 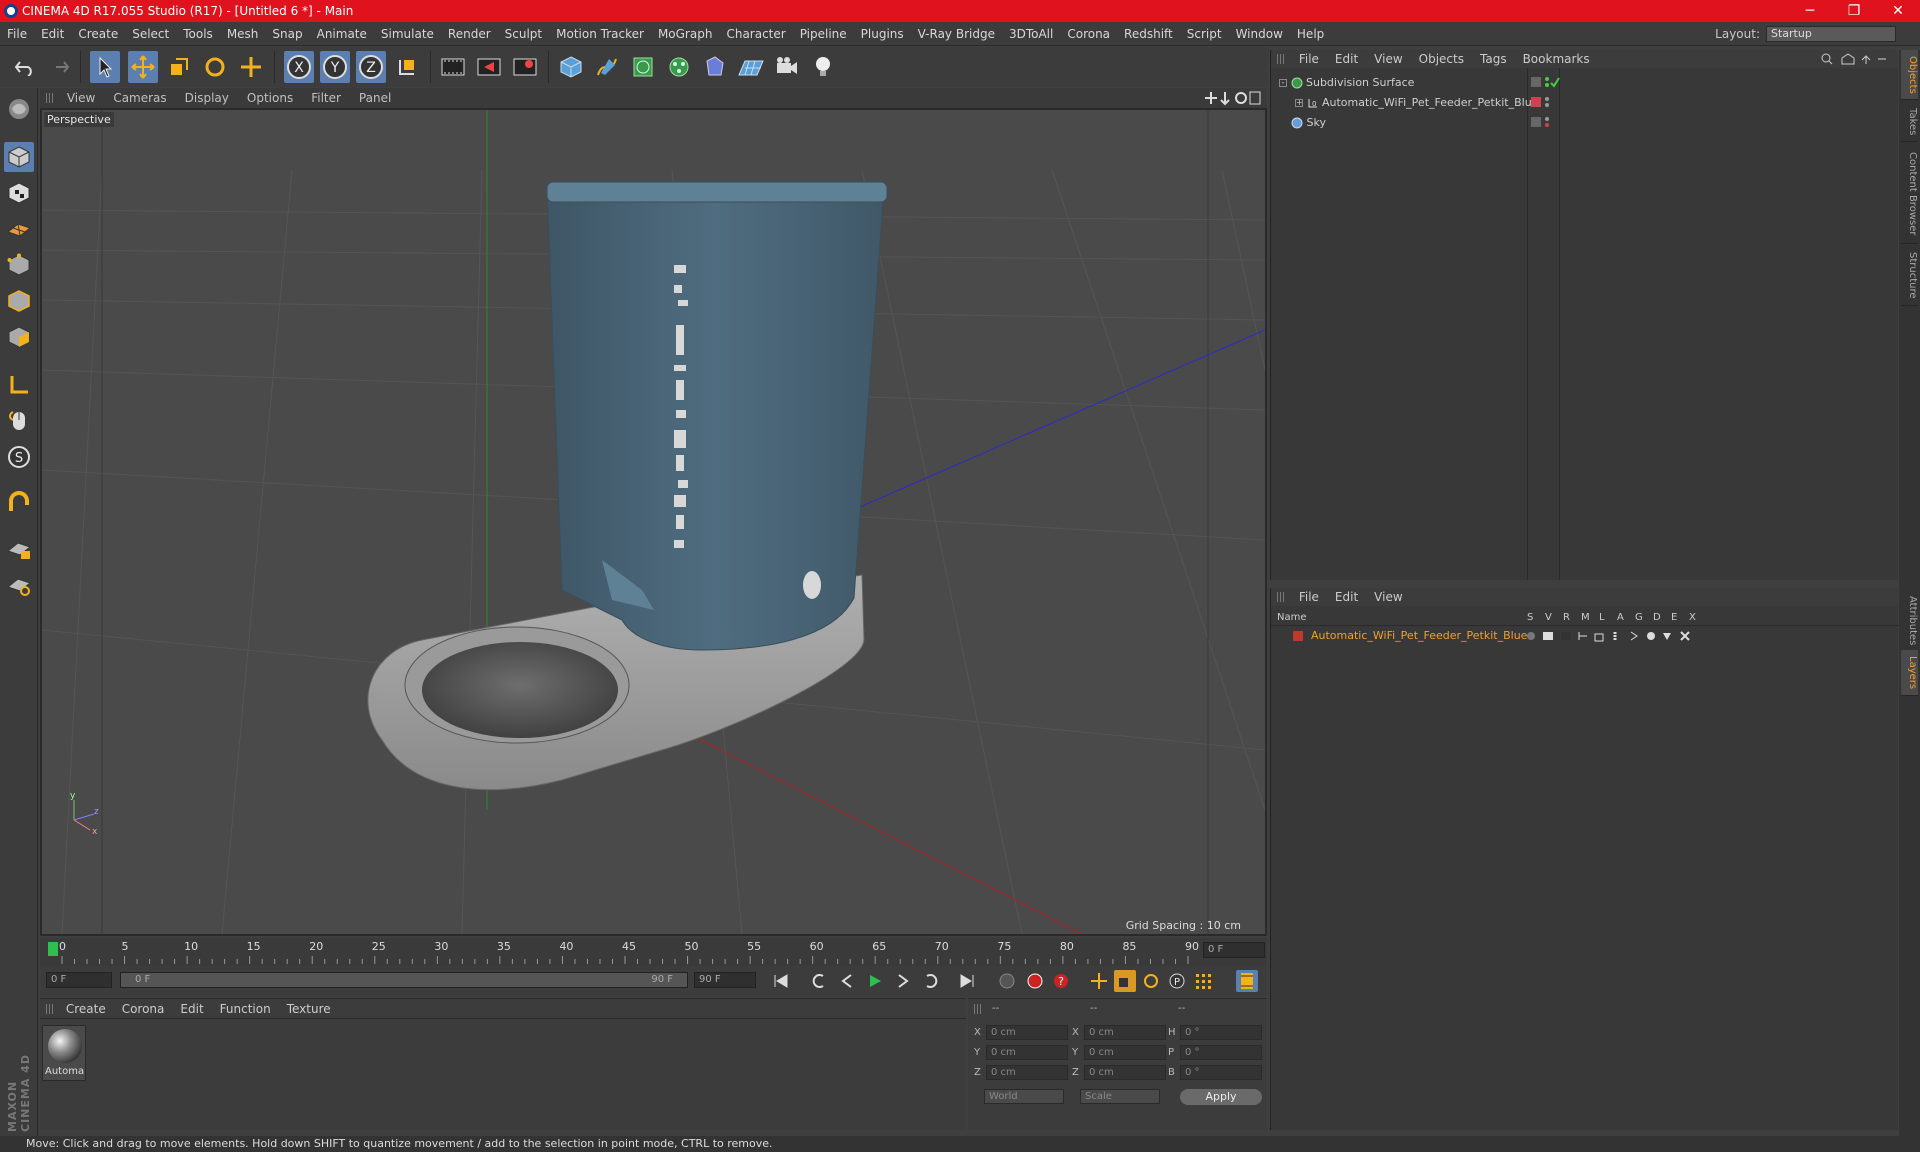 I want to click on objects-menu-bookmarks: Bookmarks, so click(x=1556, y=59).